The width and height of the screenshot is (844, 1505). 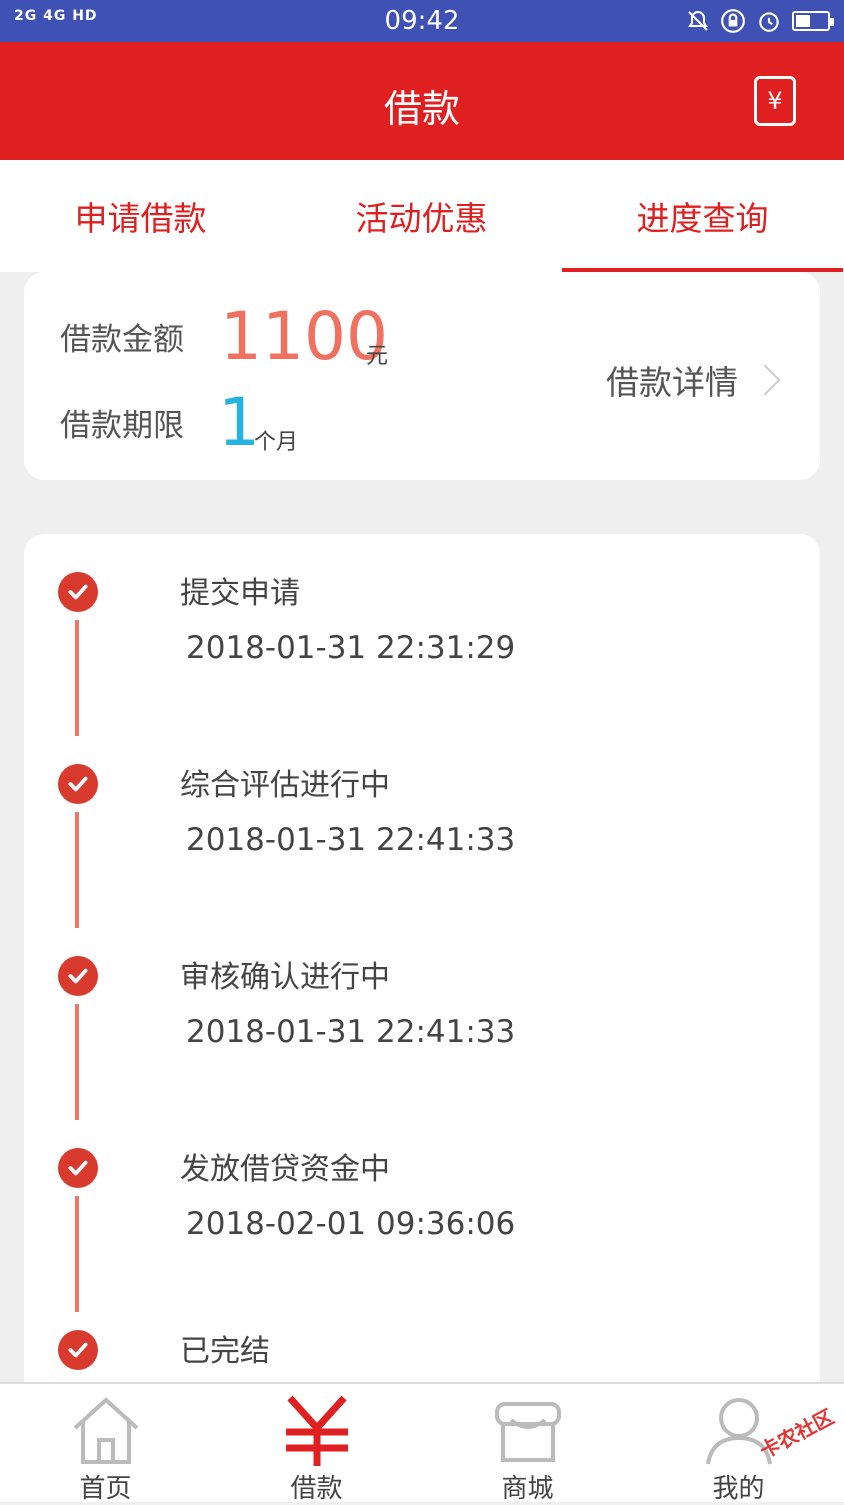 I want to click on timeline-step: 发放借贷资金中 2018-02-01 09:36:06, so click(x=422, y=1211).